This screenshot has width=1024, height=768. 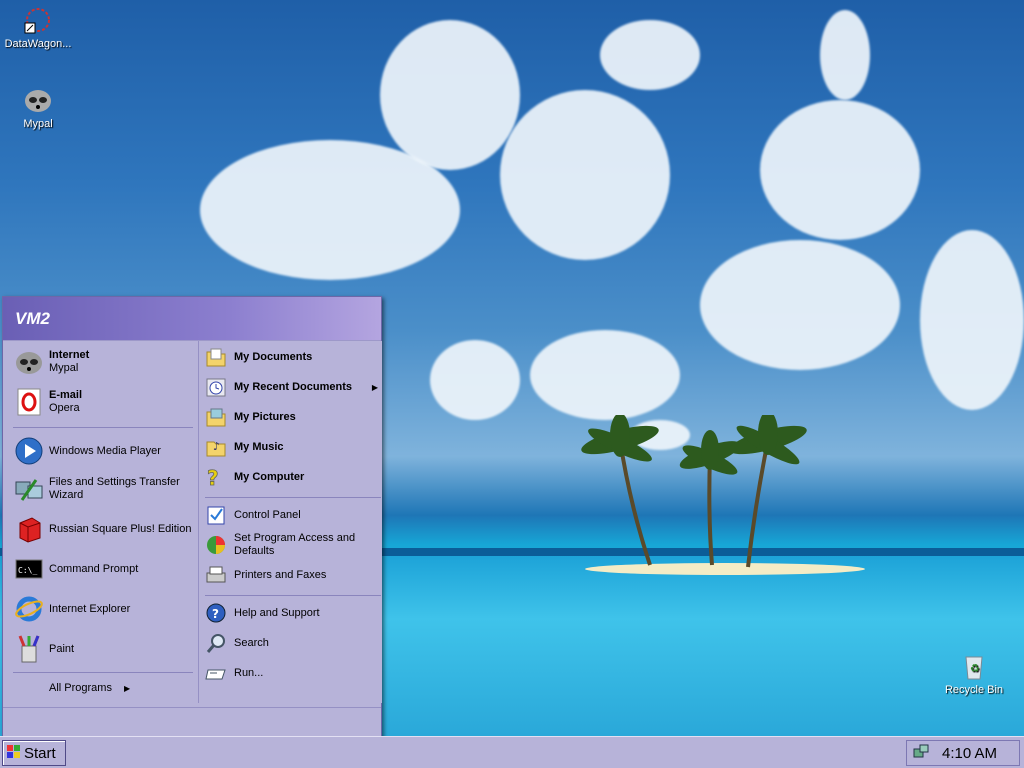 I want to click on recent-documents-icon, so click(x=216, y=387).